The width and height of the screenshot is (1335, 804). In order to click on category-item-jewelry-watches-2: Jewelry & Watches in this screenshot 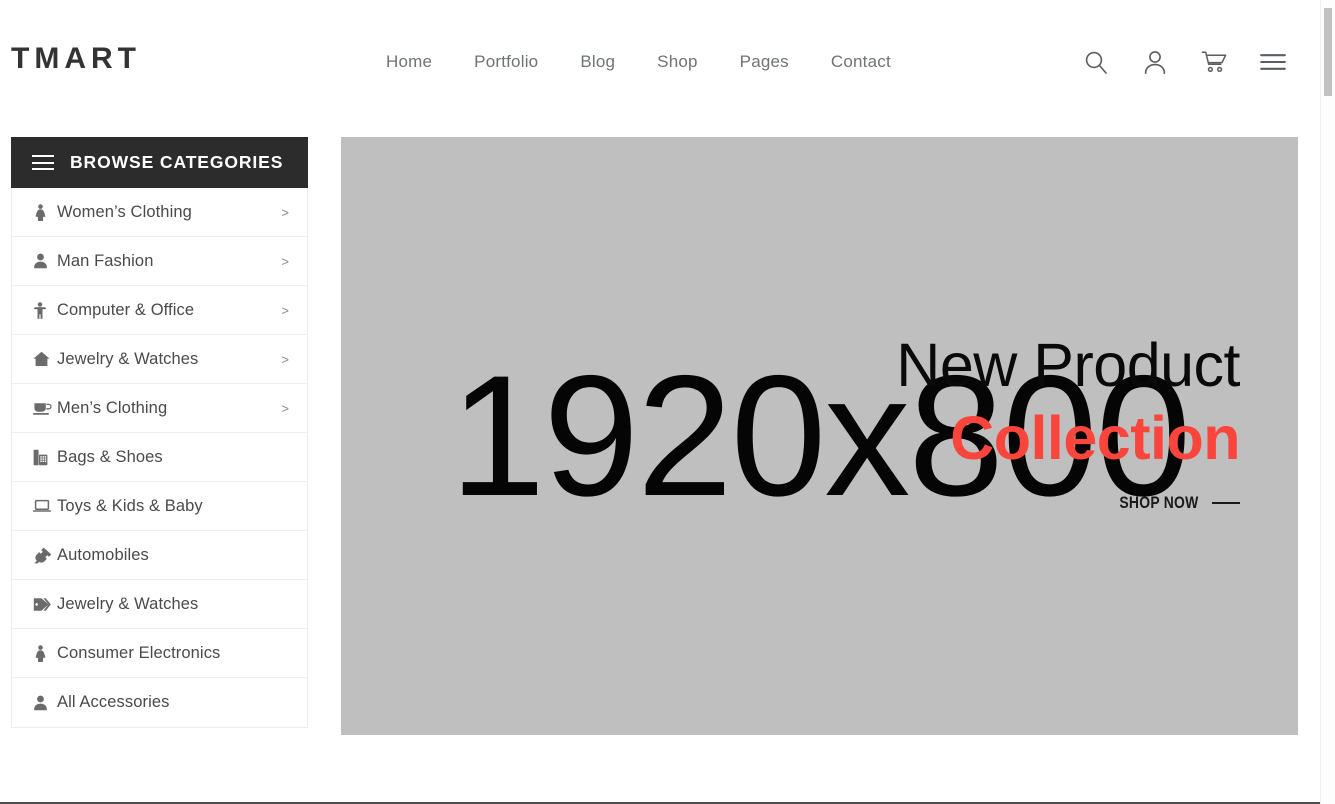, I will do `click(159, 604)`.